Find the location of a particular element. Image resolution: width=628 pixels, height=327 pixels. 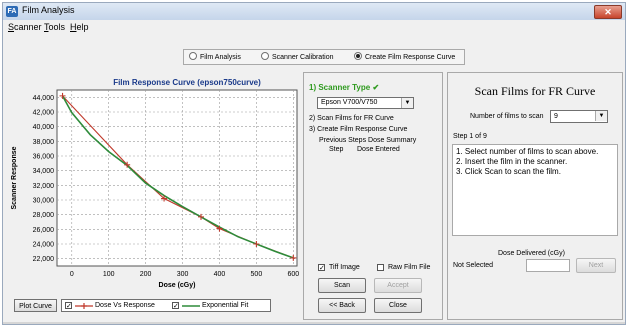

close-window-button: ✕ is located at coordinates (608, 12).